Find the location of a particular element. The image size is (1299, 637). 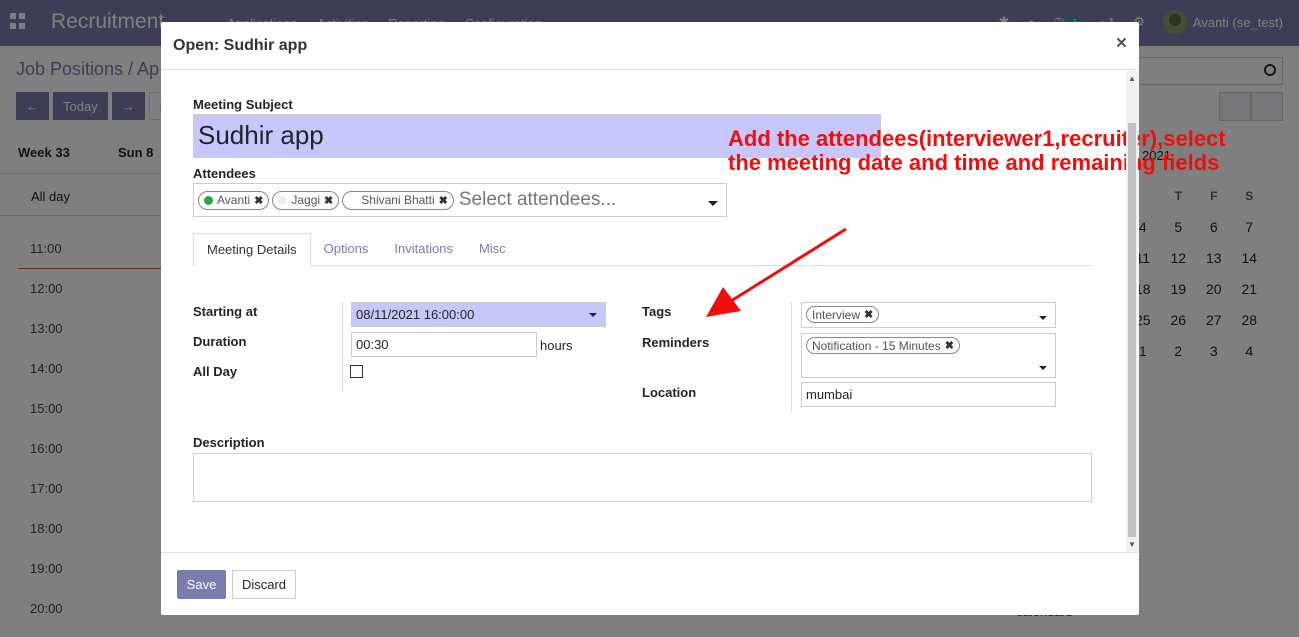

attendee-name: Shivani Bhatti is located at coordinates (398, 200).